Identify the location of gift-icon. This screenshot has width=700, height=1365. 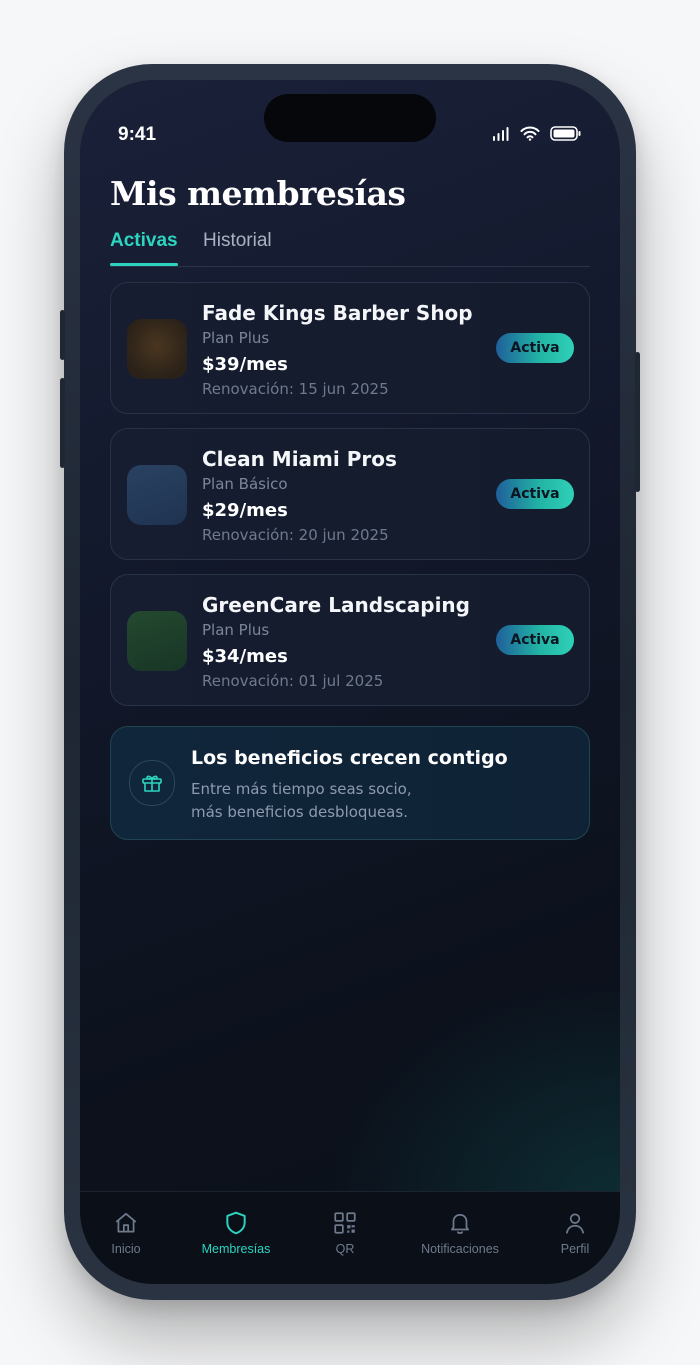
(152, 783).